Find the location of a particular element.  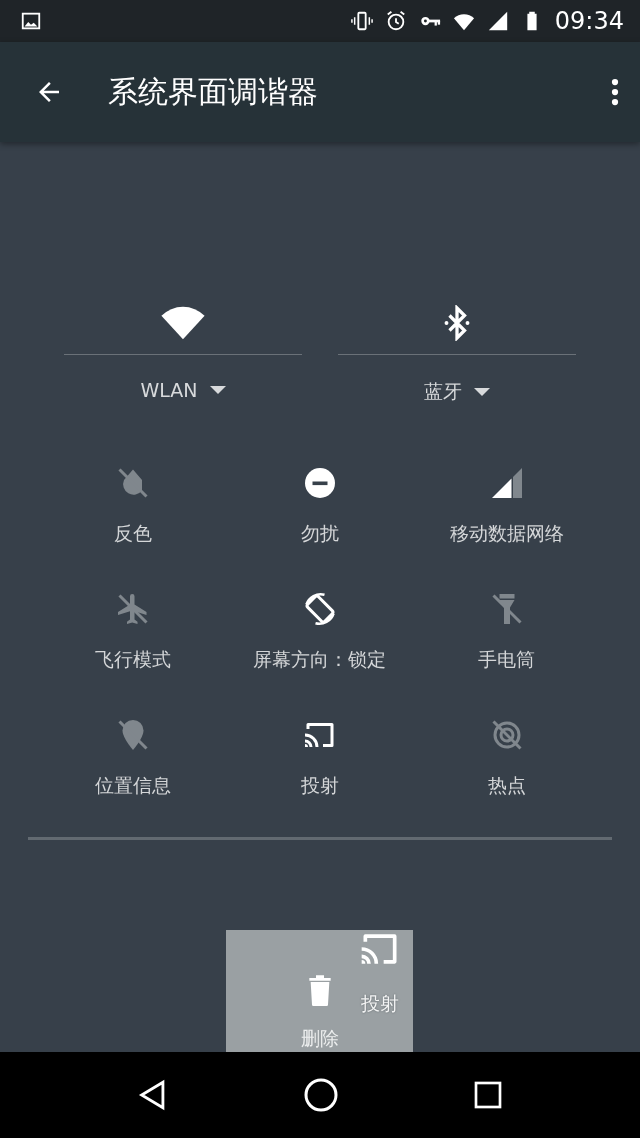

tile-label: 反色 is located at coordinates (133, 534).